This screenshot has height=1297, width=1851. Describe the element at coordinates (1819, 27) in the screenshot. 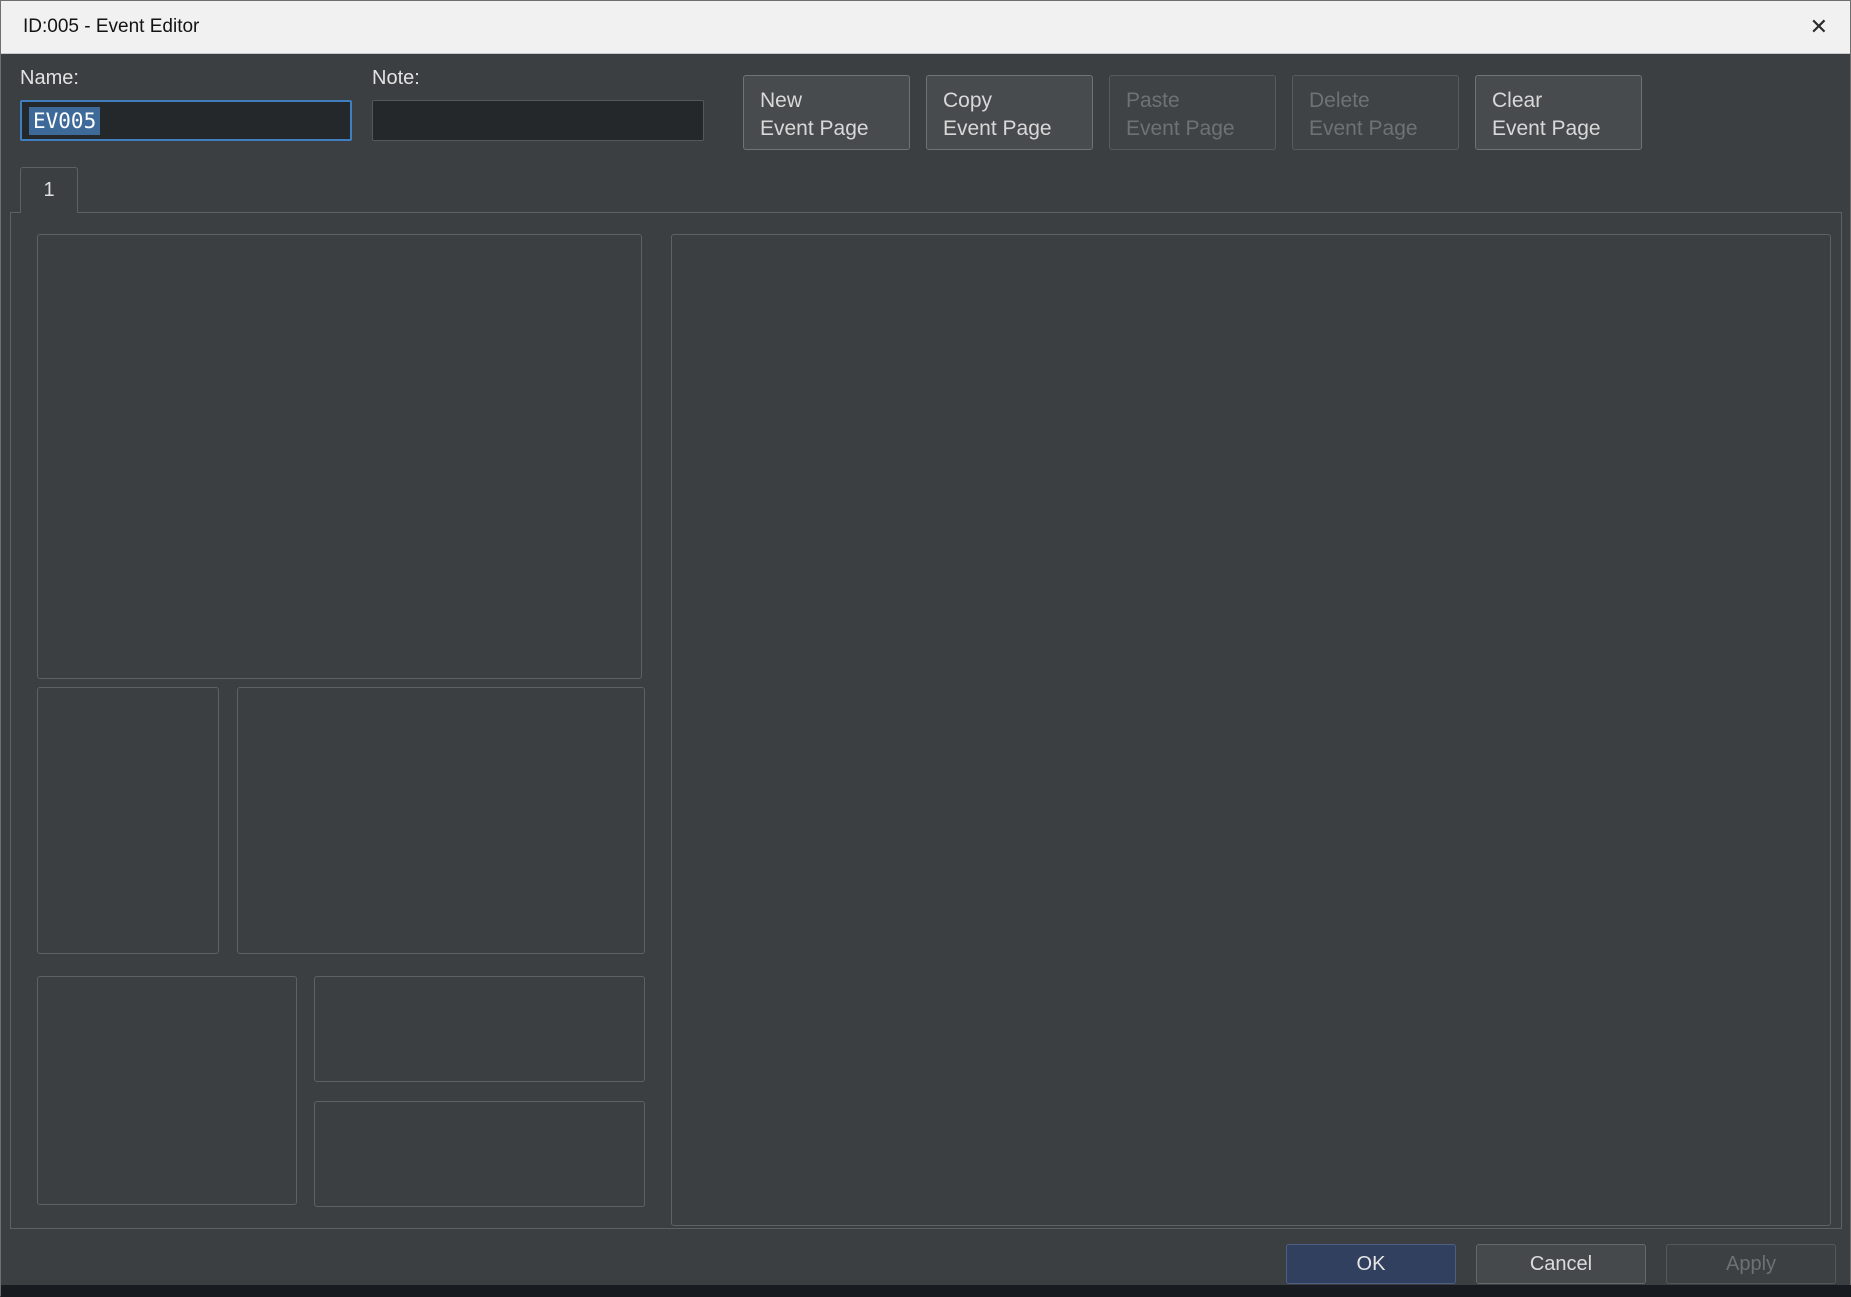

I see `close-icon: ✕` at that location.